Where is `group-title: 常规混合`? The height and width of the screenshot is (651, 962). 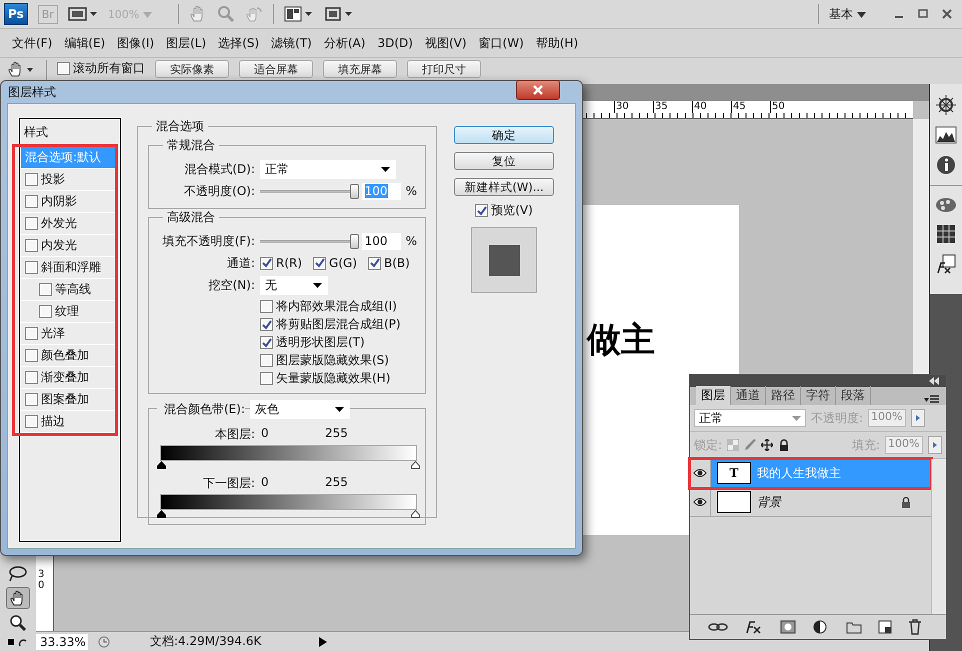 group-title: 常规混合 is located at coordinates (191, 145).